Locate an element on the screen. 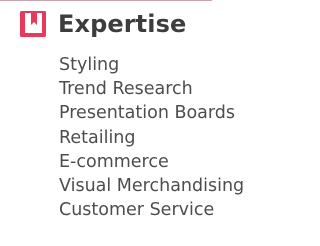 The width and height of the screenshot is (320, 246). list-item: Presentation Boards is located at coordinates (147, 113).